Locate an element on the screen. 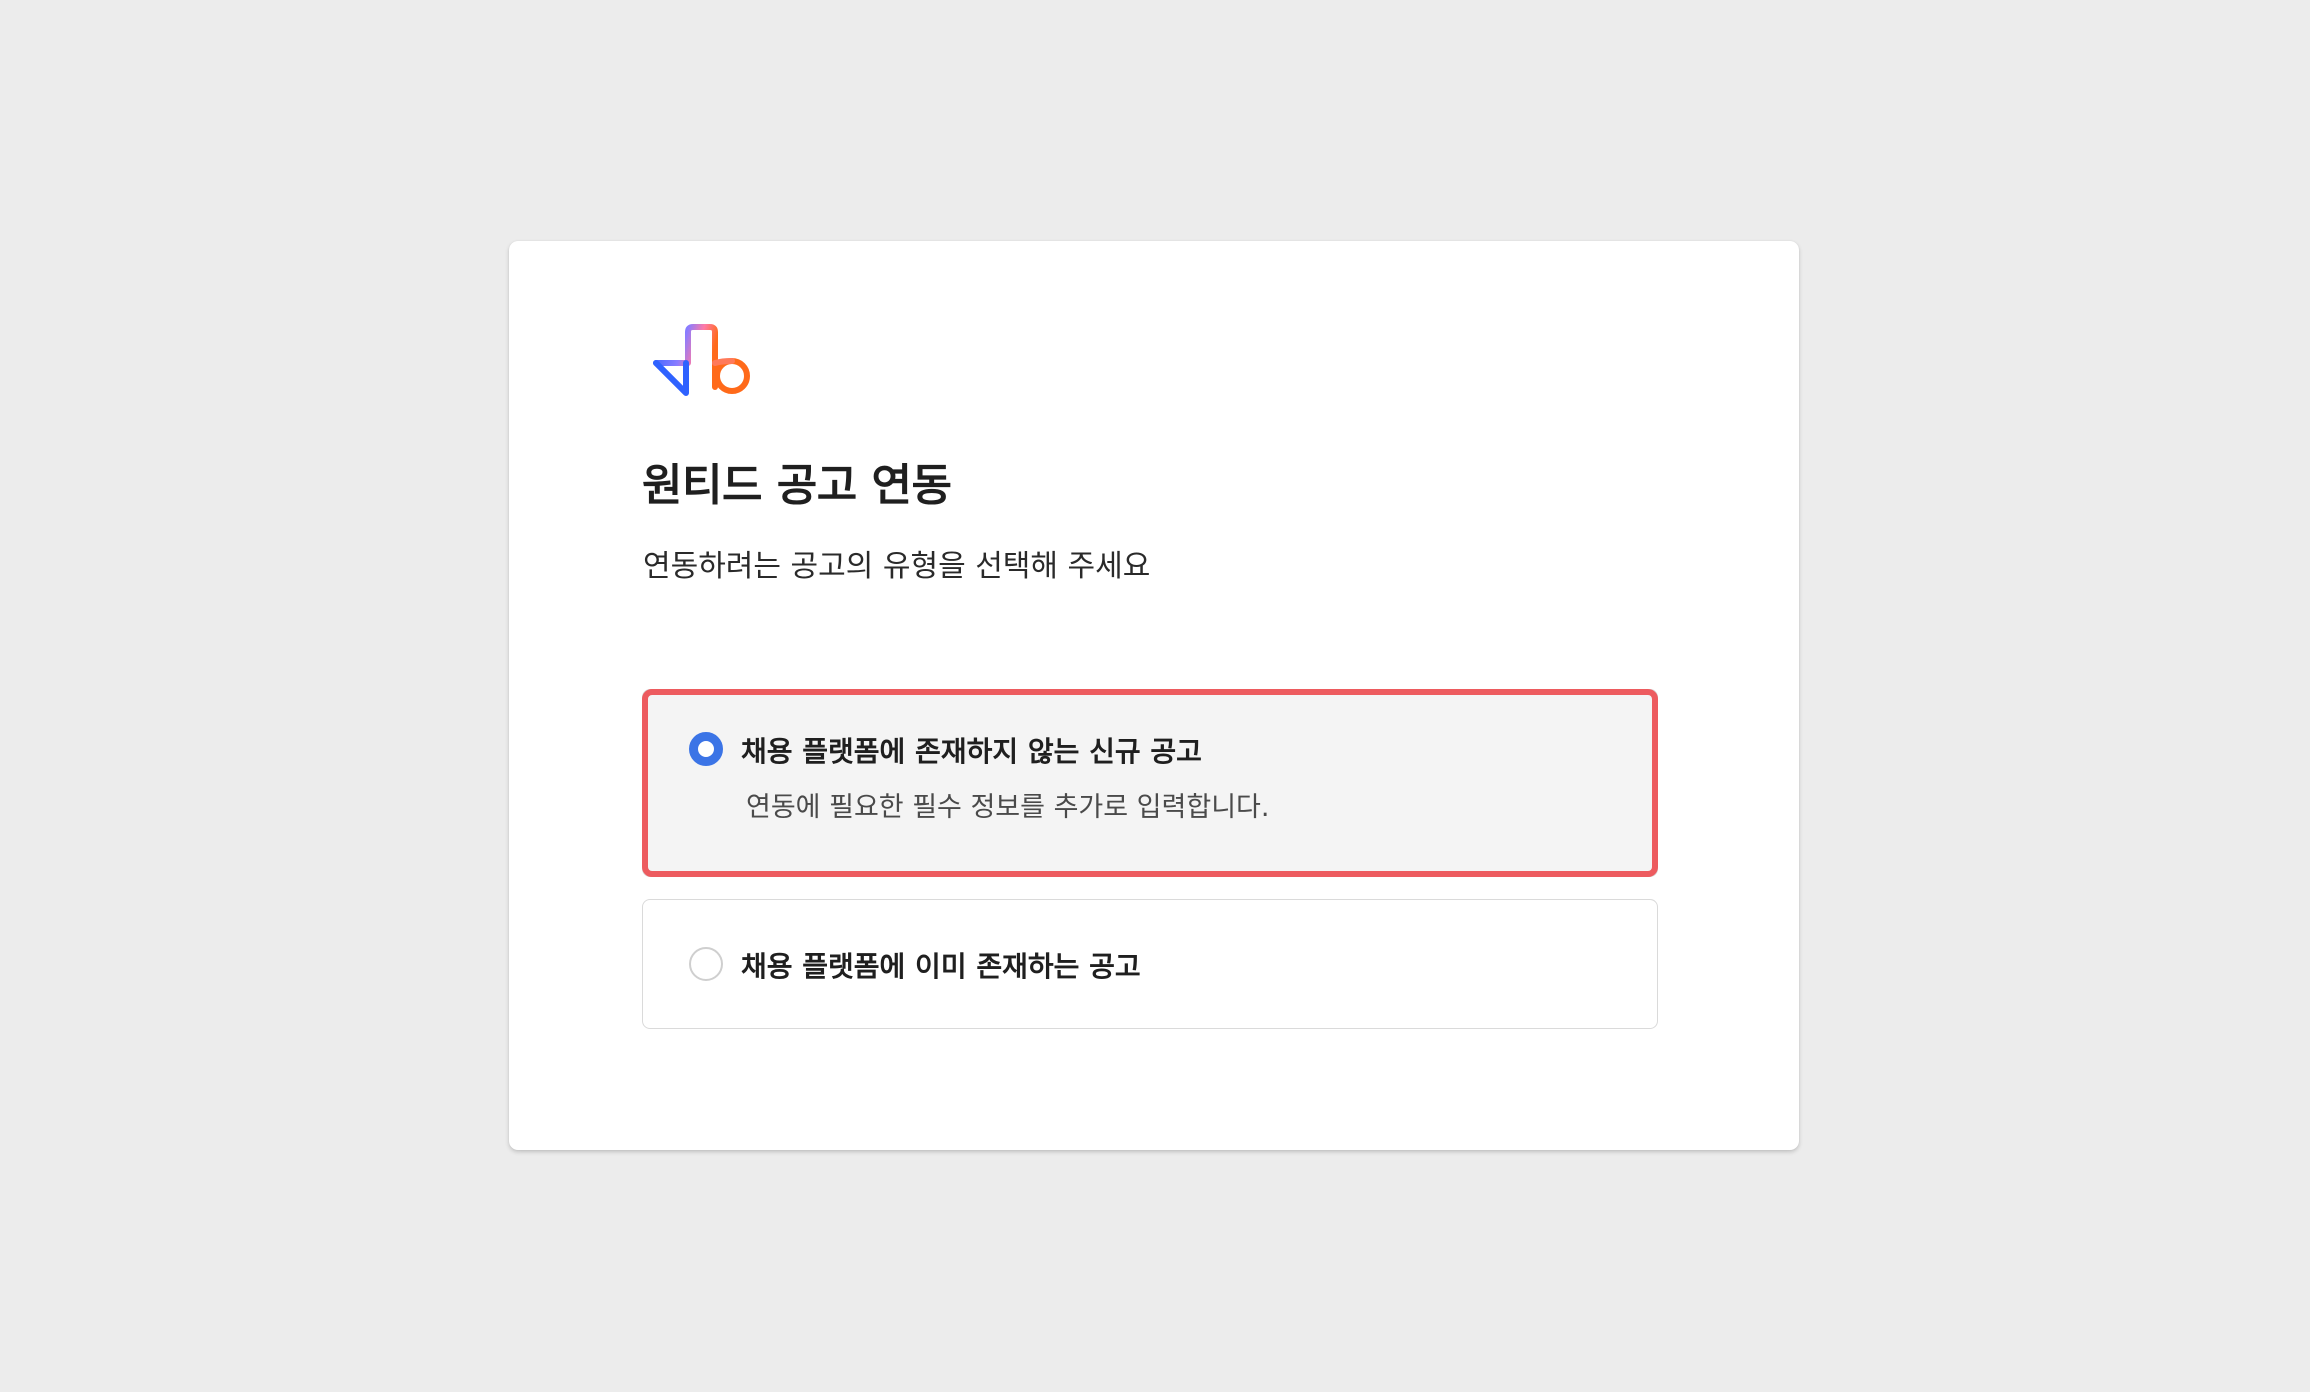  radio-new-posting is located at coordinates (706, 749).